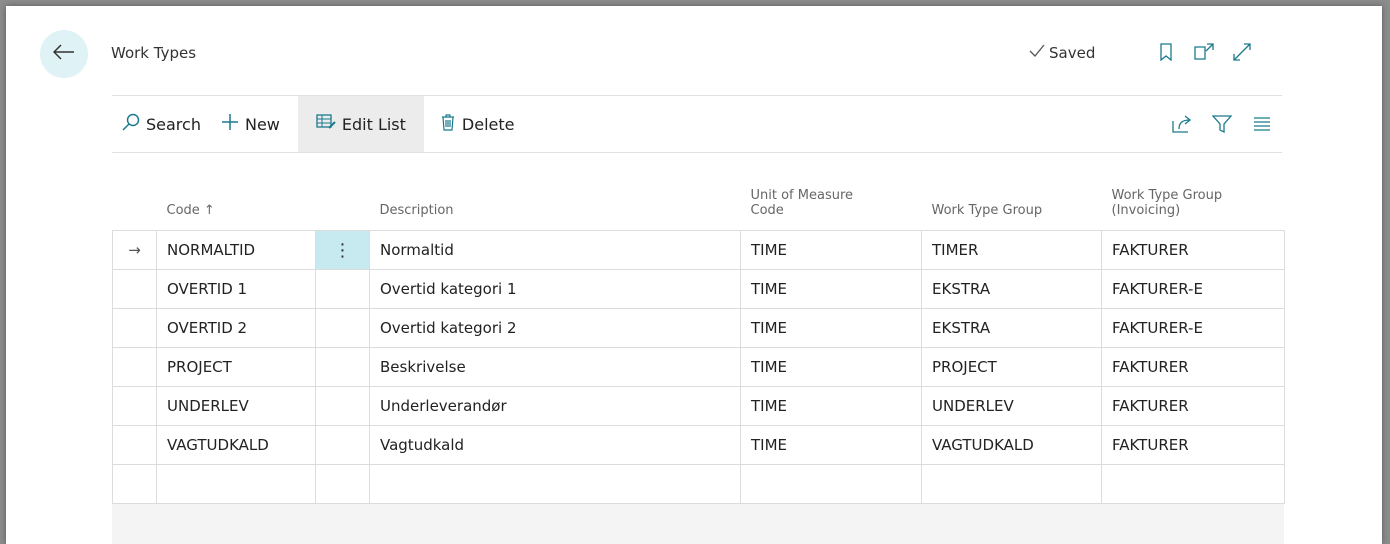  What do you see at coordinates (173, 124) in the screenshot?
I see `search-label: Search` at bounding box center [173, 124].